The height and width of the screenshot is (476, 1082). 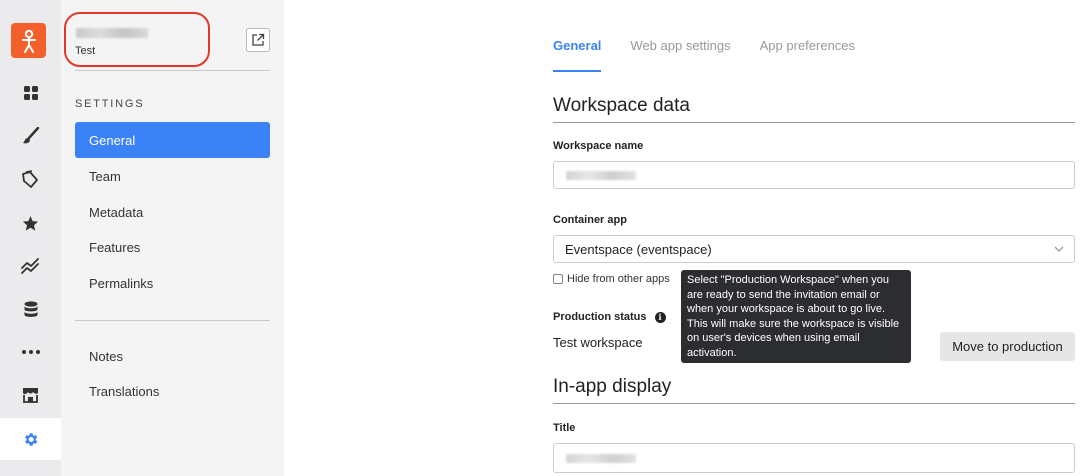 I want to click on star-icon, so click(x=30, y=223).